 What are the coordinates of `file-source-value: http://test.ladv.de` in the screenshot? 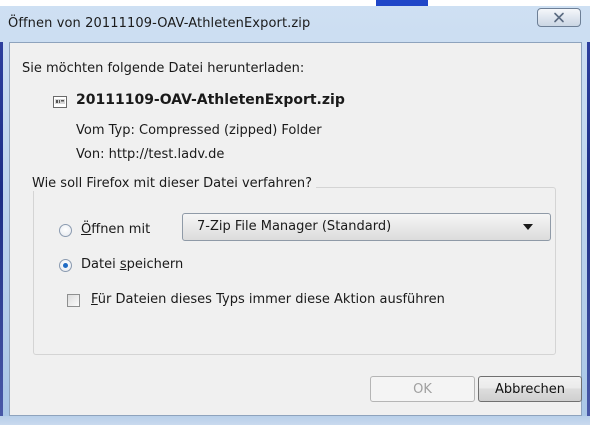 It's located at (166, 154).